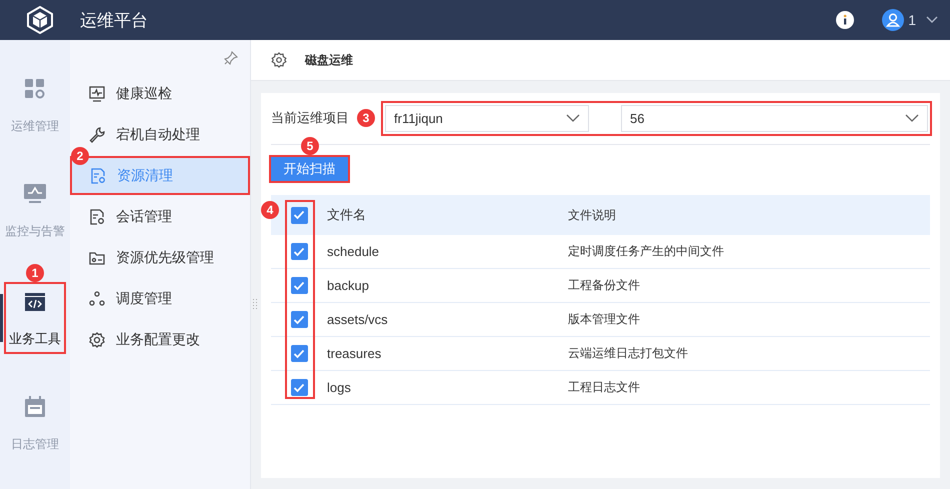 The image size is (950, 489). I want to click on column-header: 文件说明, so click(592, 215).